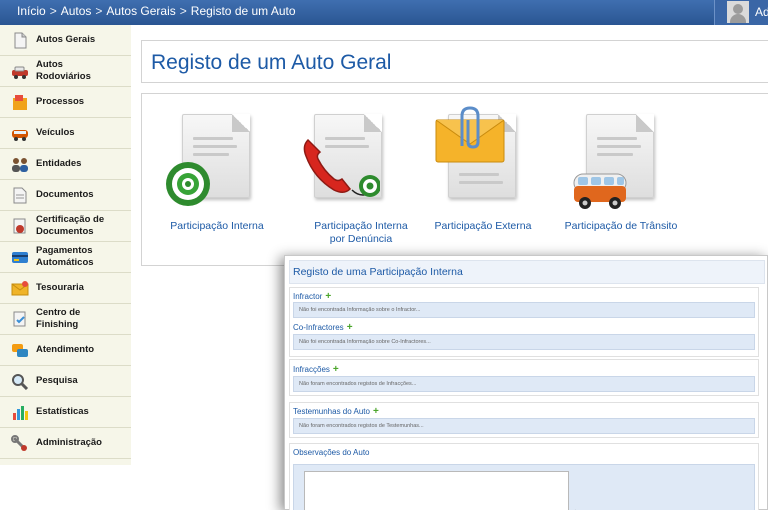 The image size is (768, 510). Describe the element at coordinates (331, 411) in the screenshot. I see `testemunhas-label: Testemunhas do Auto` at that location.